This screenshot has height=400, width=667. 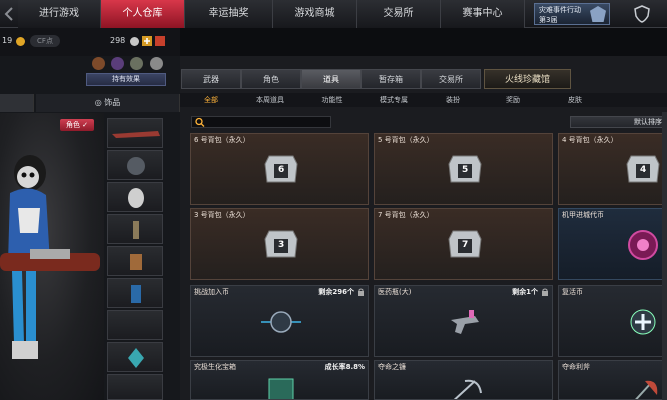 What do you see at coordinates (45, 41) in the screenshot?
I see `cf-points-pill: CF点` at bounding box center [45, 41].